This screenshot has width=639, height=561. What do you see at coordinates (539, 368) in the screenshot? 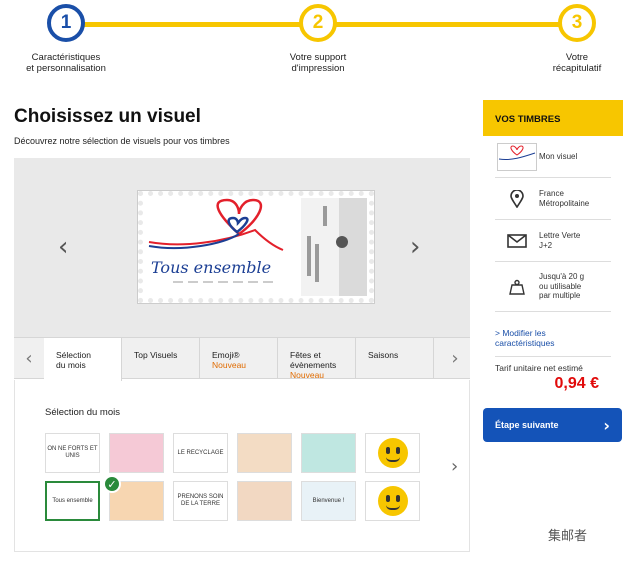
I see `tarif-label: Tarif unitaire net estimé` at bounding box center [539, 368].